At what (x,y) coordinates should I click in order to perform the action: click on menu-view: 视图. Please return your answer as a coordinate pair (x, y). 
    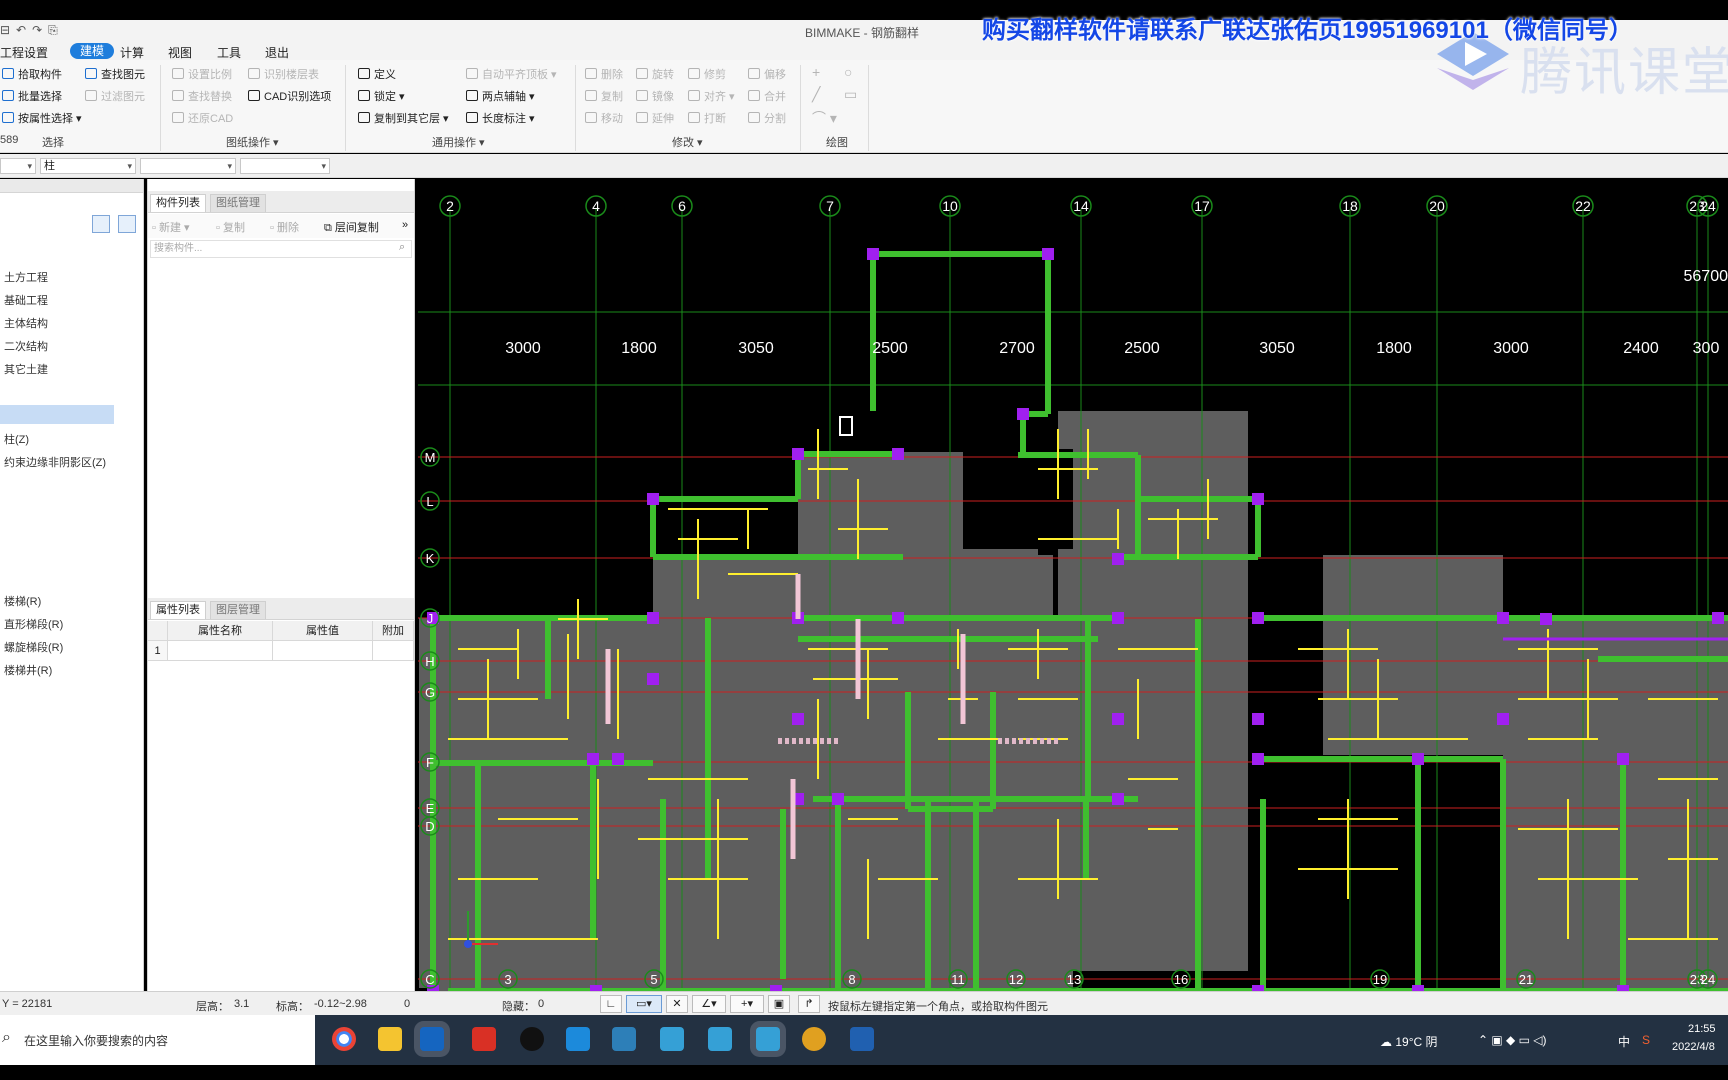
    Looking at the image, I should click on (180, 52).